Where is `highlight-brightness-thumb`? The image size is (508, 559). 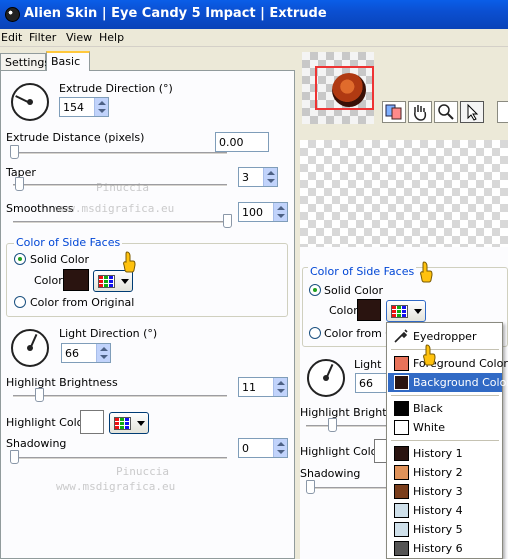
highlight-brightness-thumb is located at coordinates (39, 395).